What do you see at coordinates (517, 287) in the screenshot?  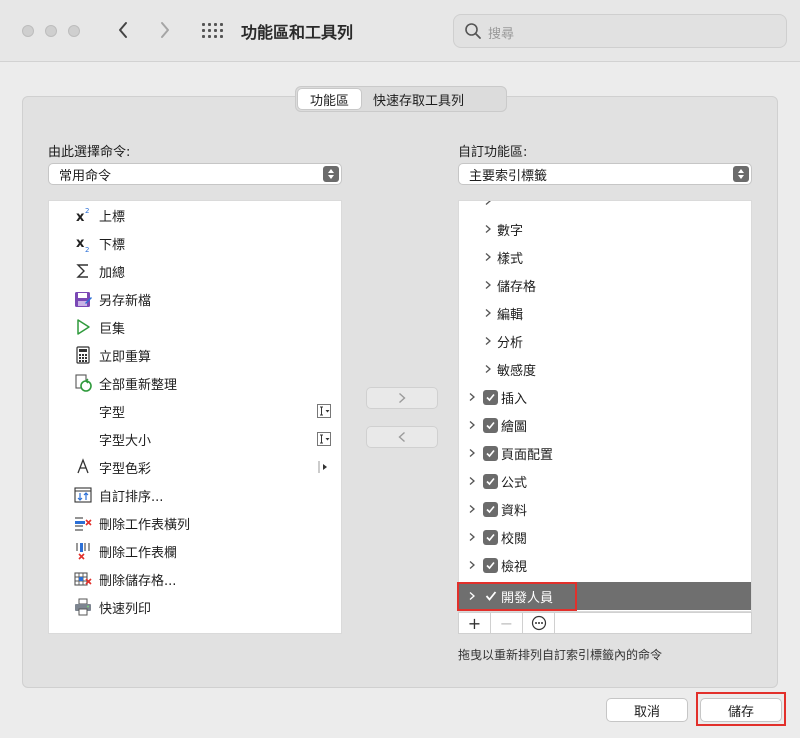 I see `tree-item-label: 儲存格` at bounding box center [517, 287].